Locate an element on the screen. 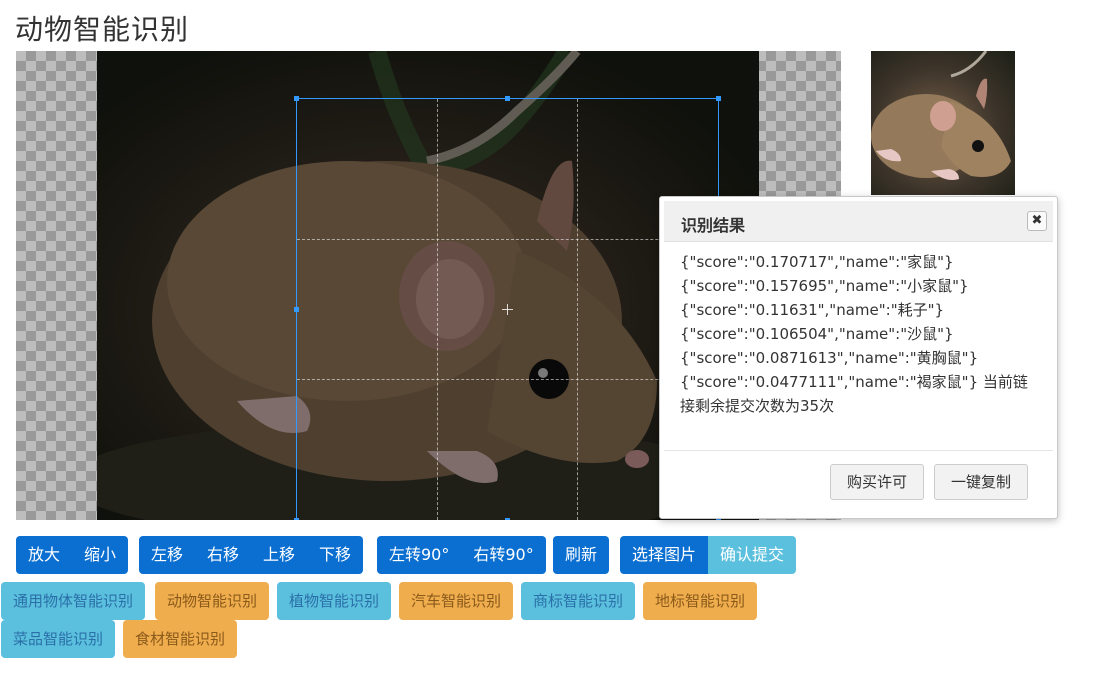  crop-handle-nw is located at coordinates (296, 98).